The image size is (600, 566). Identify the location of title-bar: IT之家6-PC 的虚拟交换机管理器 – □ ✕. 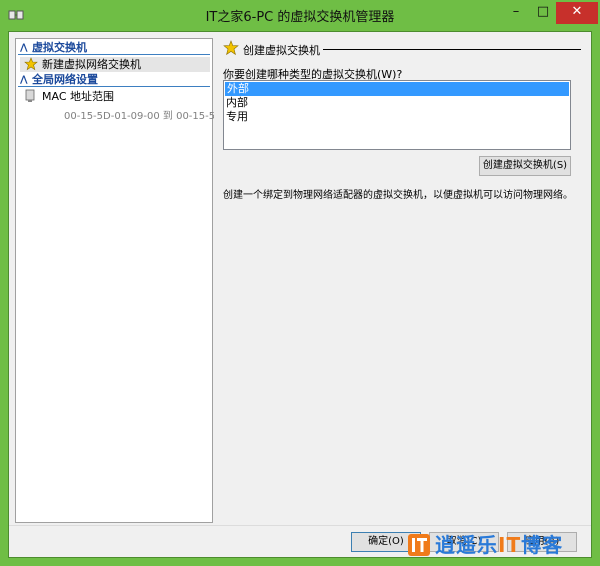
(300, 15).